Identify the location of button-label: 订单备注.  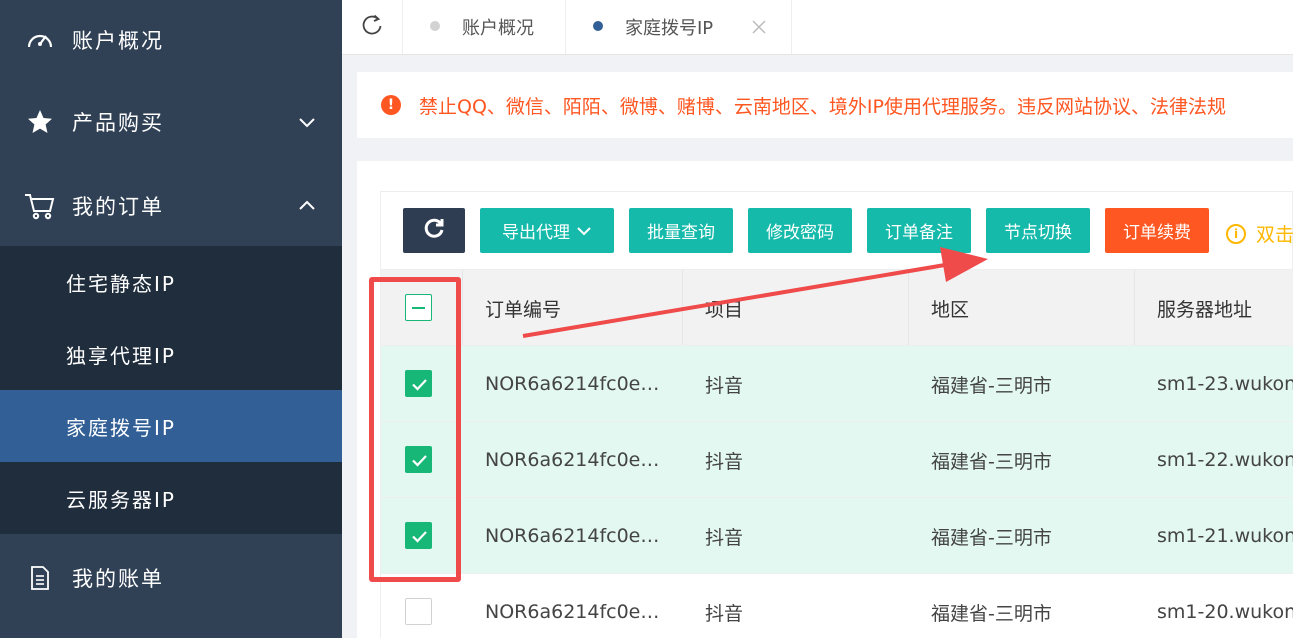
(919, 233).